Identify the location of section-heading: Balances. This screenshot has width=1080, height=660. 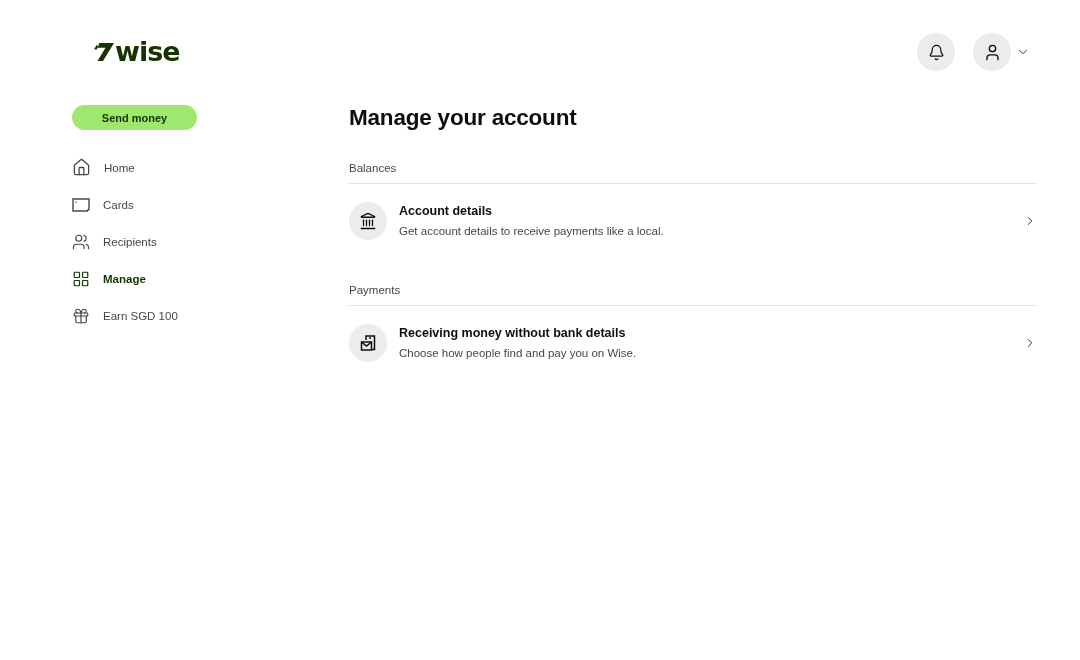
(373, 168).